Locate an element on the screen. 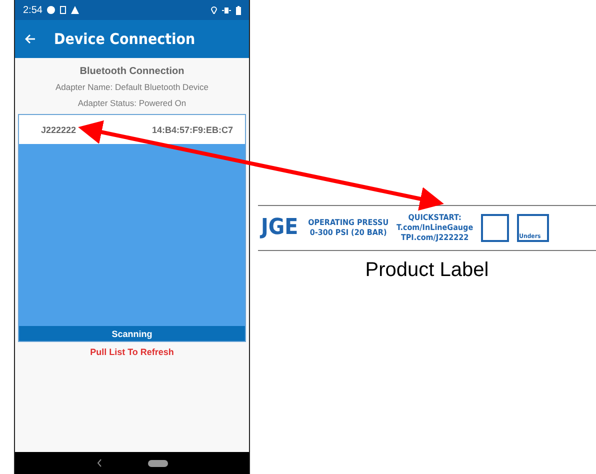  status-time: 2:54 is located at coordinates (32, 10).